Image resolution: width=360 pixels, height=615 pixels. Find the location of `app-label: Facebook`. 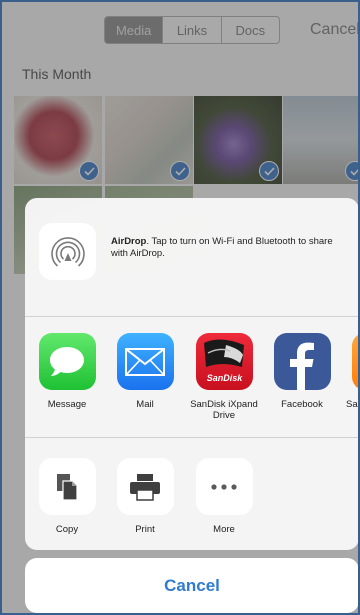

app-label: Facebook is located at coordinates (302, 404).